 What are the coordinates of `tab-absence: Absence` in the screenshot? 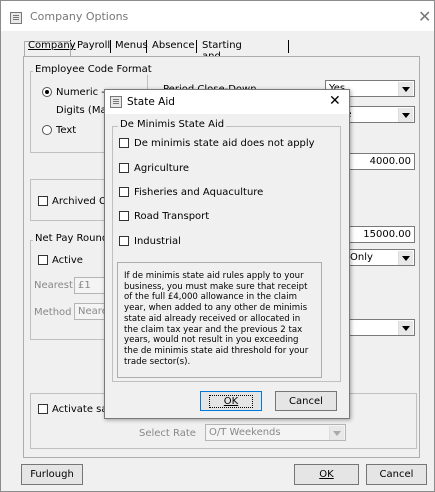 It's located at (173, 45).